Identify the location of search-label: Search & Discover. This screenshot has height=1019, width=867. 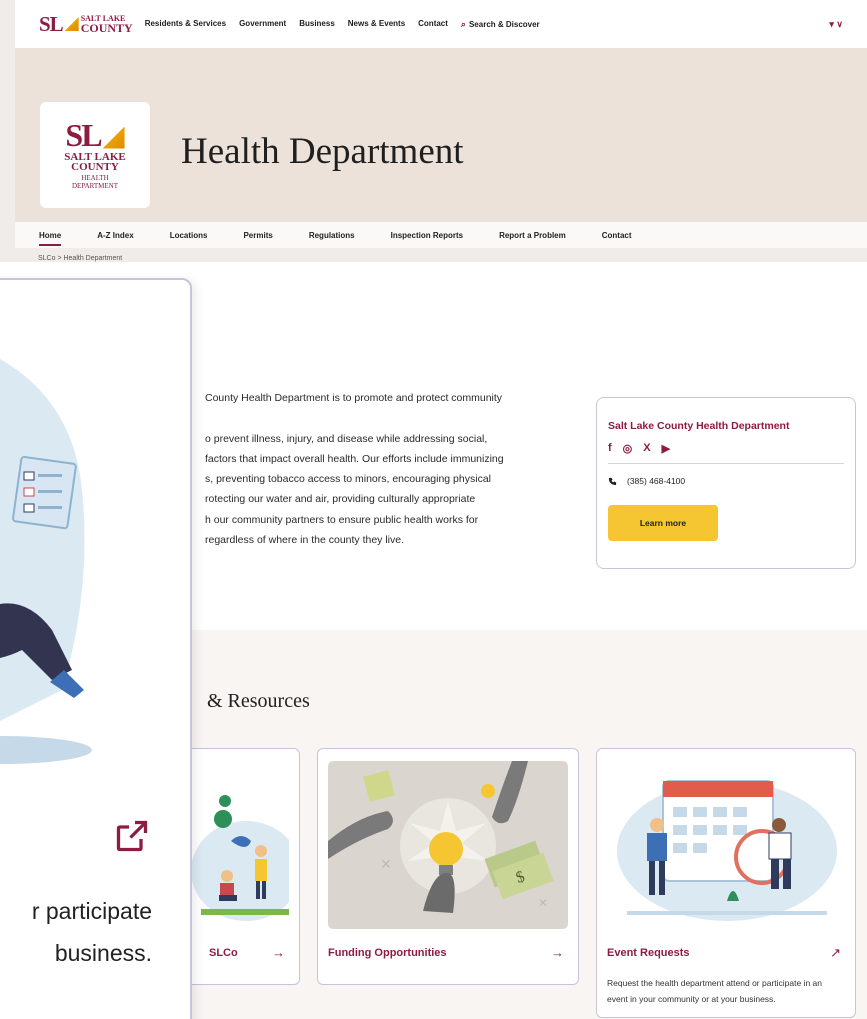
(504, 24).